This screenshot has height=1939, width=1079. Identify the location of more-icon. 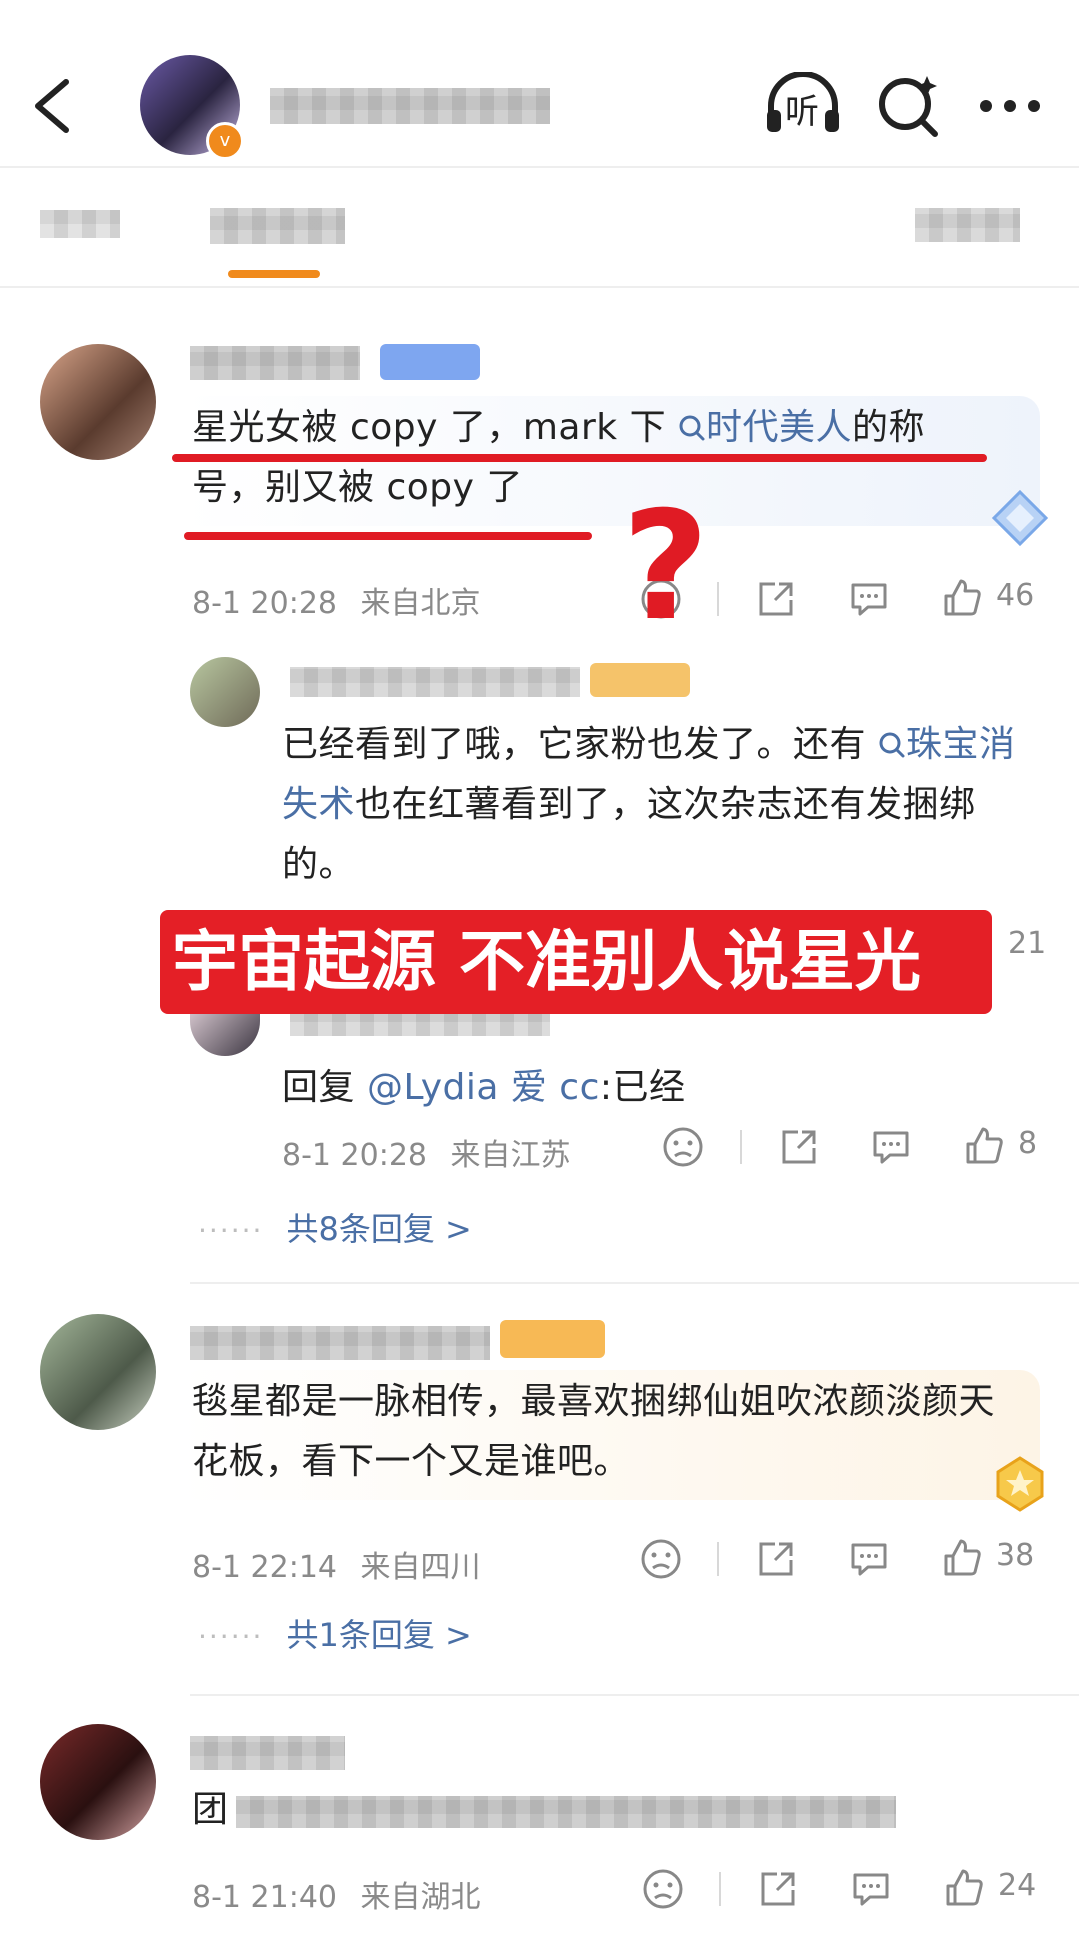
(1010, 107).